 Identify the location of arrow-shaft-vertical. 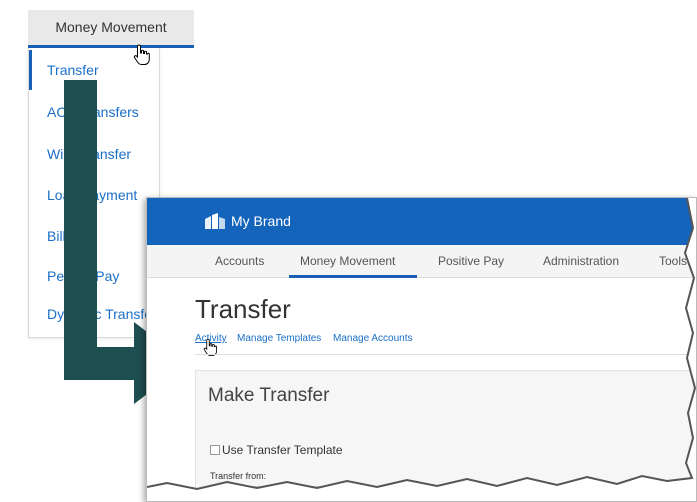
(80, 230).